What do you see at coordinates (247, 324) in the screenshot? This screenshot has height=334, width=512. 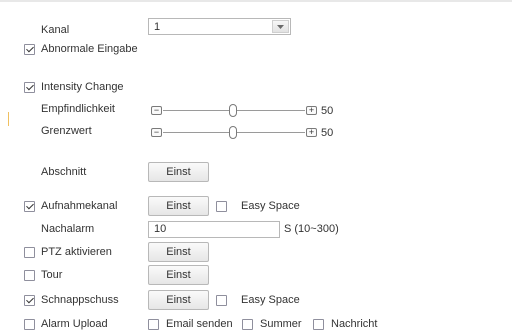 I see `summer-checkbox` at bounding box center [247, 324].